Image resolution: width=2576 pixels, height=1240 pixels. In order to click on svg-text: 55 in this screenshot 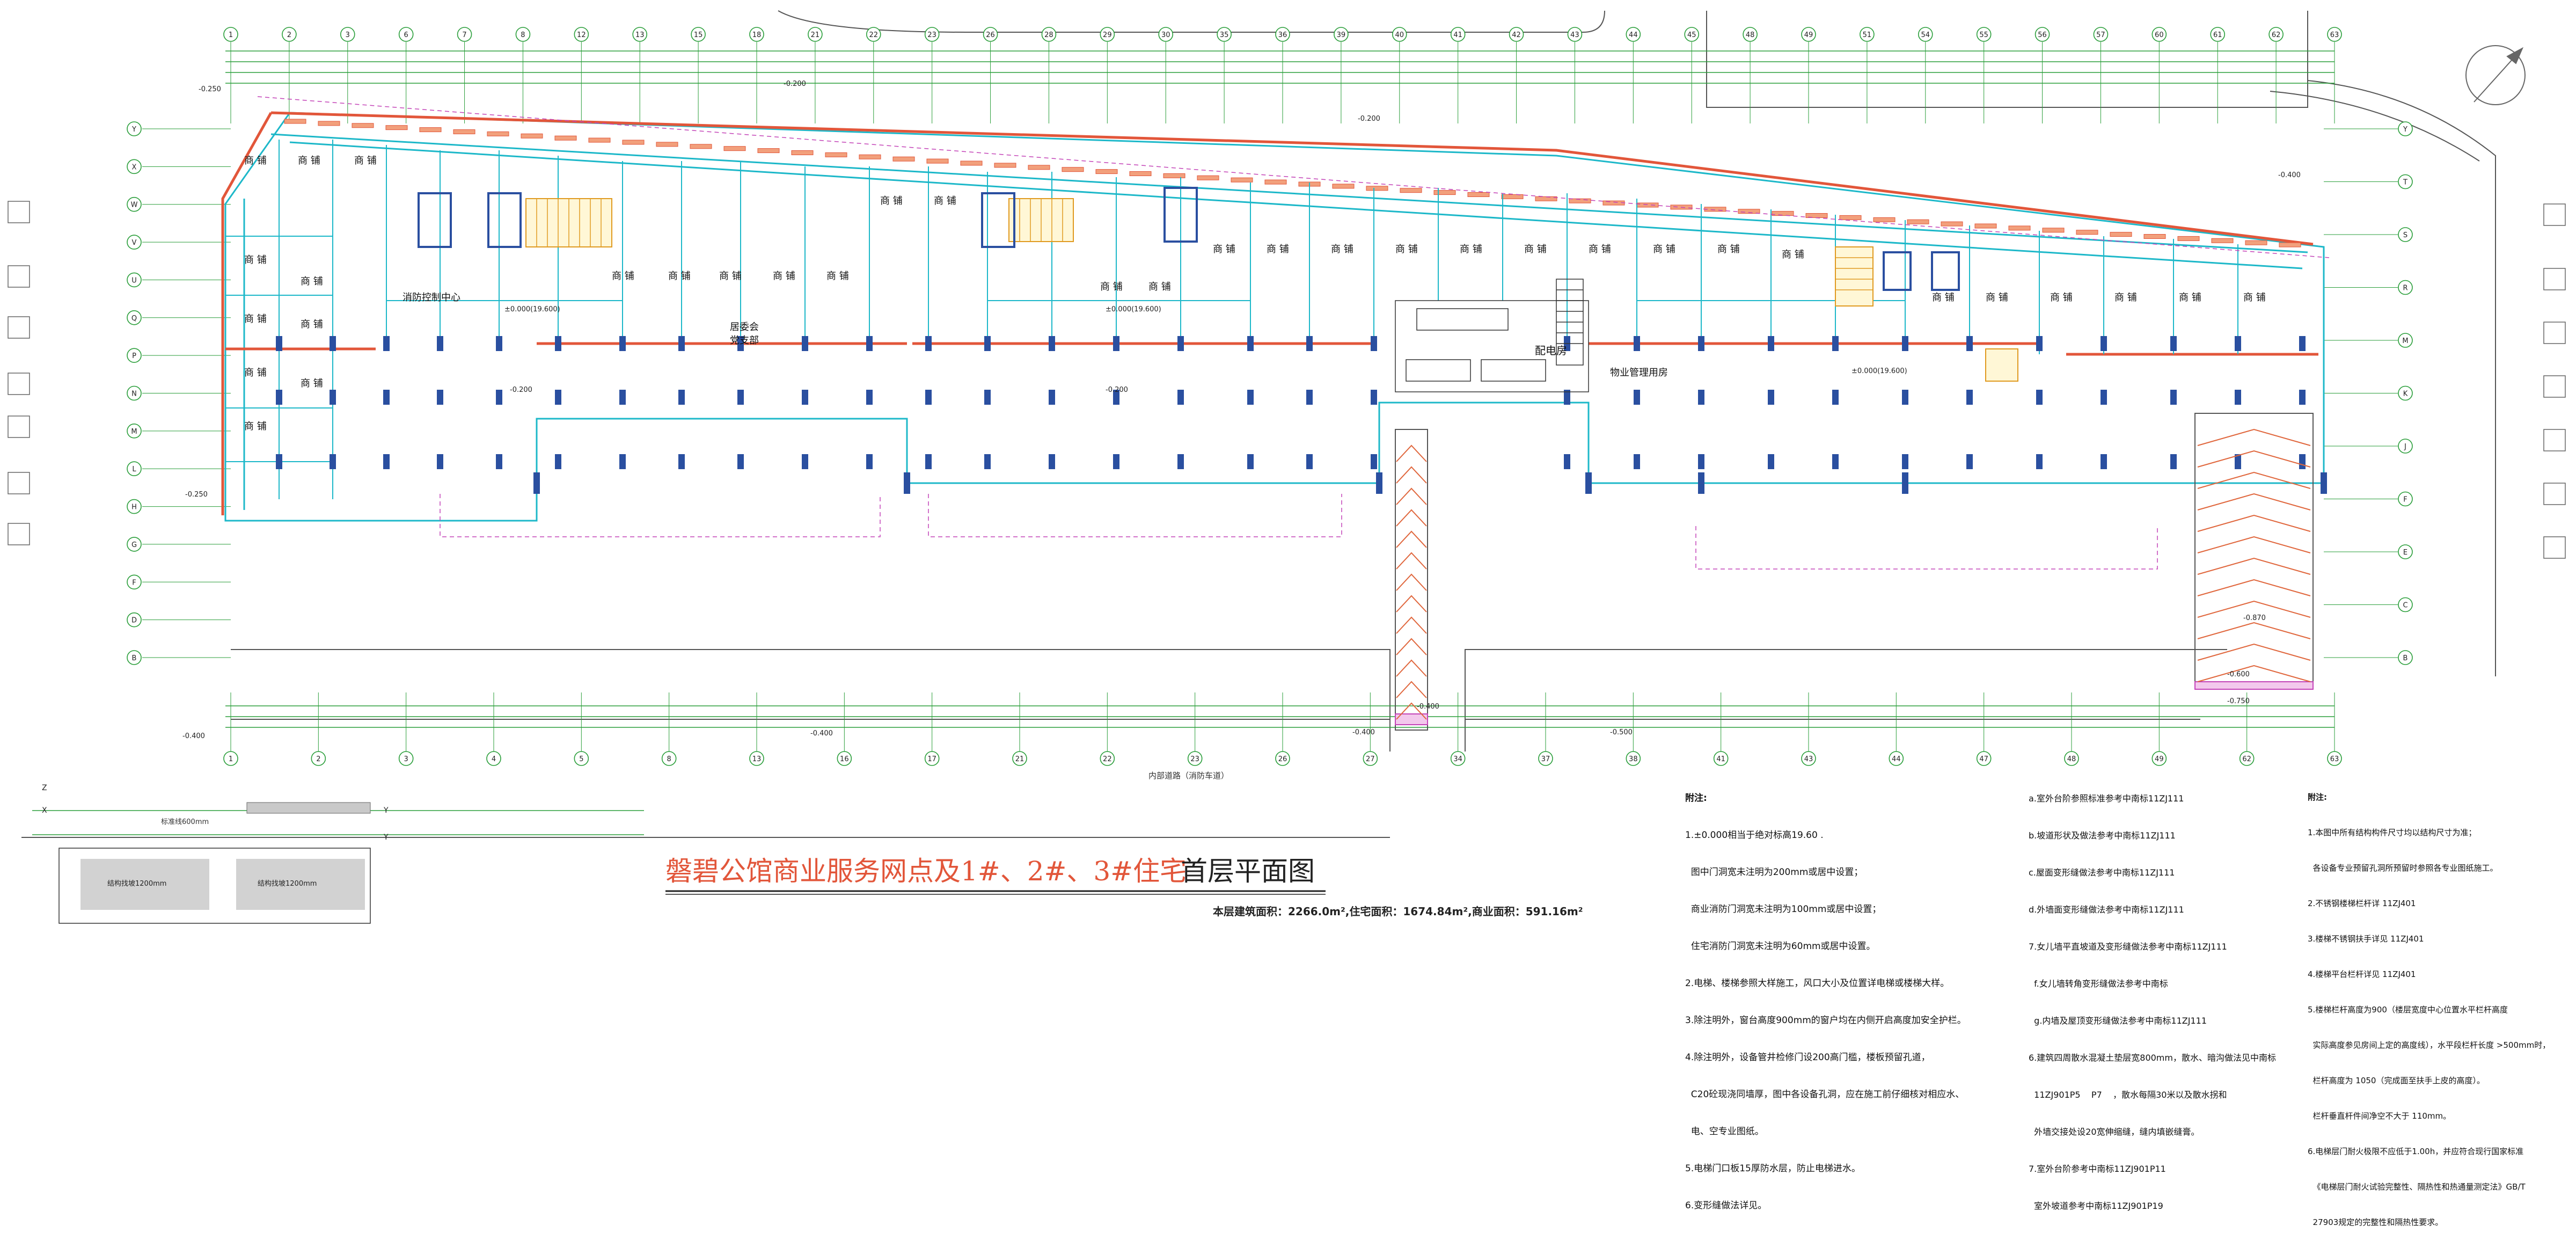, I will do `click(1983, 35)`.